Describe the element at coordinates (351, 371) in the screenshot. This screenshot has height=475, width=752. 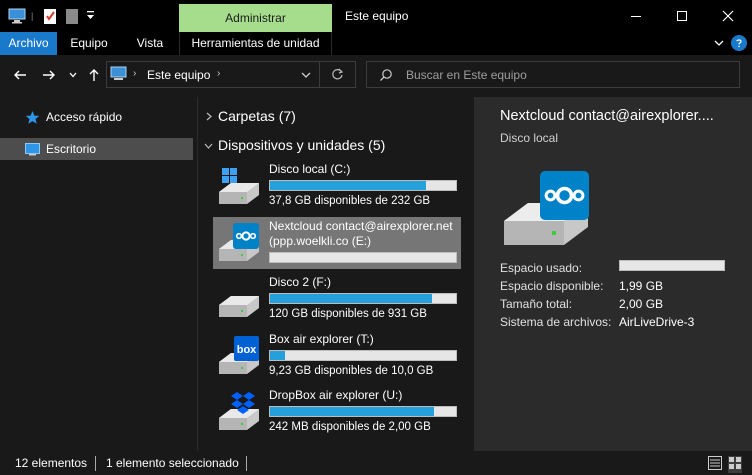
I see `drive-free-space: 9,23 GB disponibles de 10,0 GB` at that location.